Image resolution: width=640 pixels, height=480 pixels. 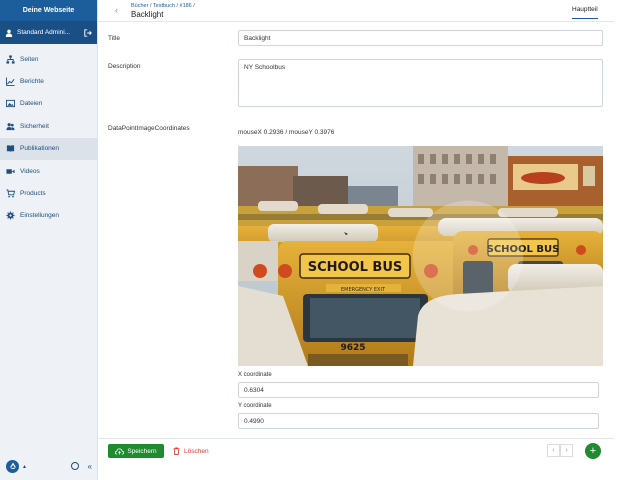 I want to click on users-icon, so click(x=10, y=126).